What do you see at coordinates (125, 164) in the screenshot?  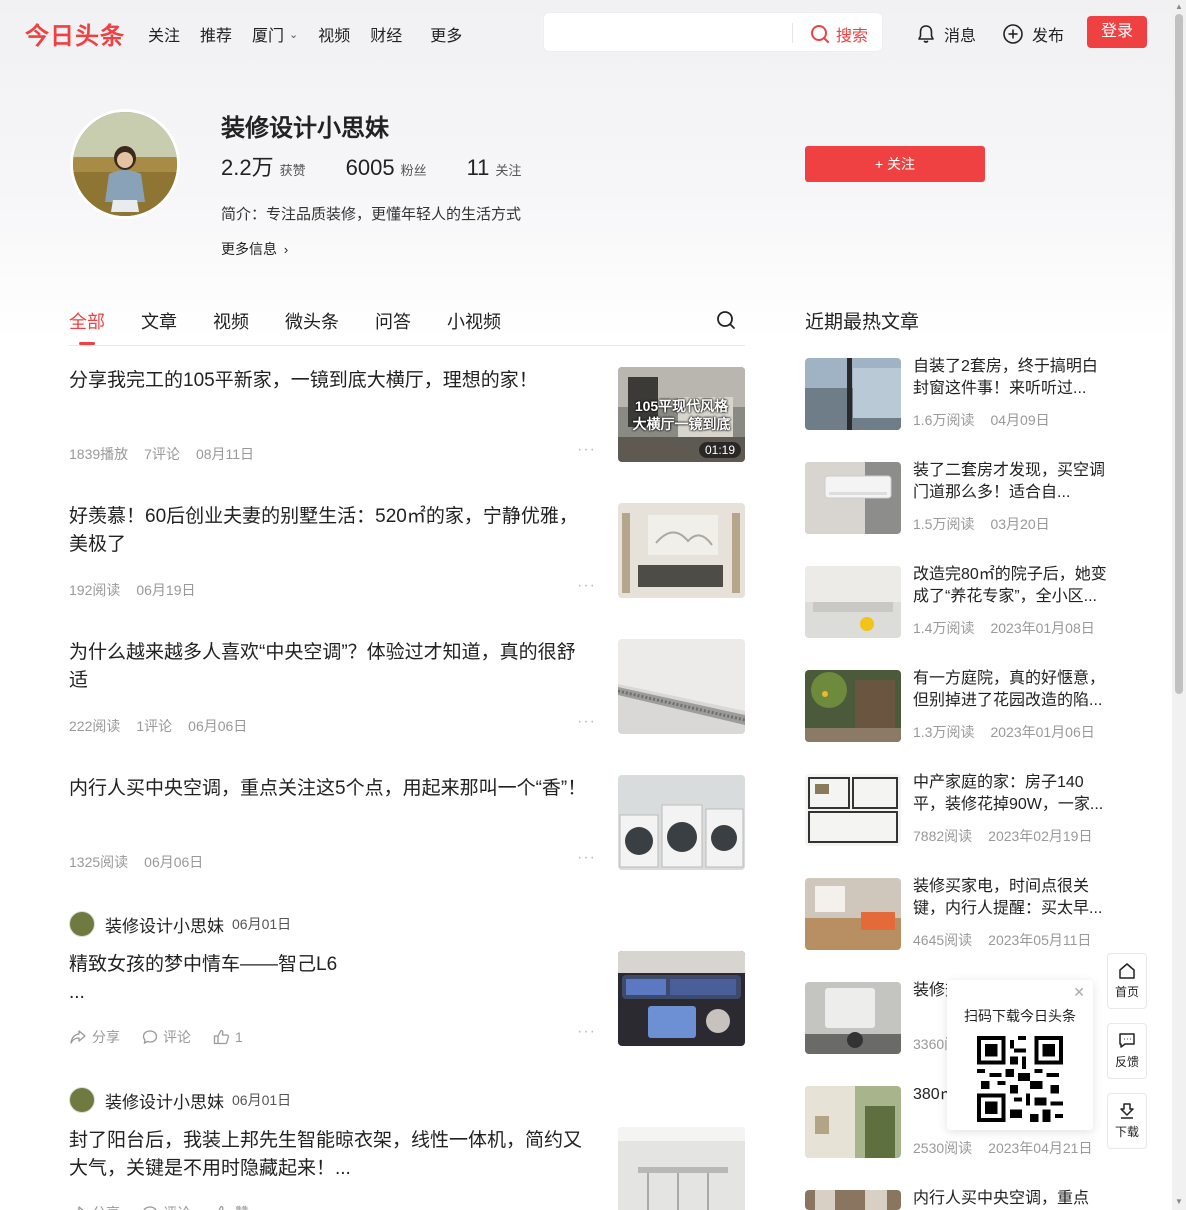 I see `profile-avatar` at bounding box center [125, 164].